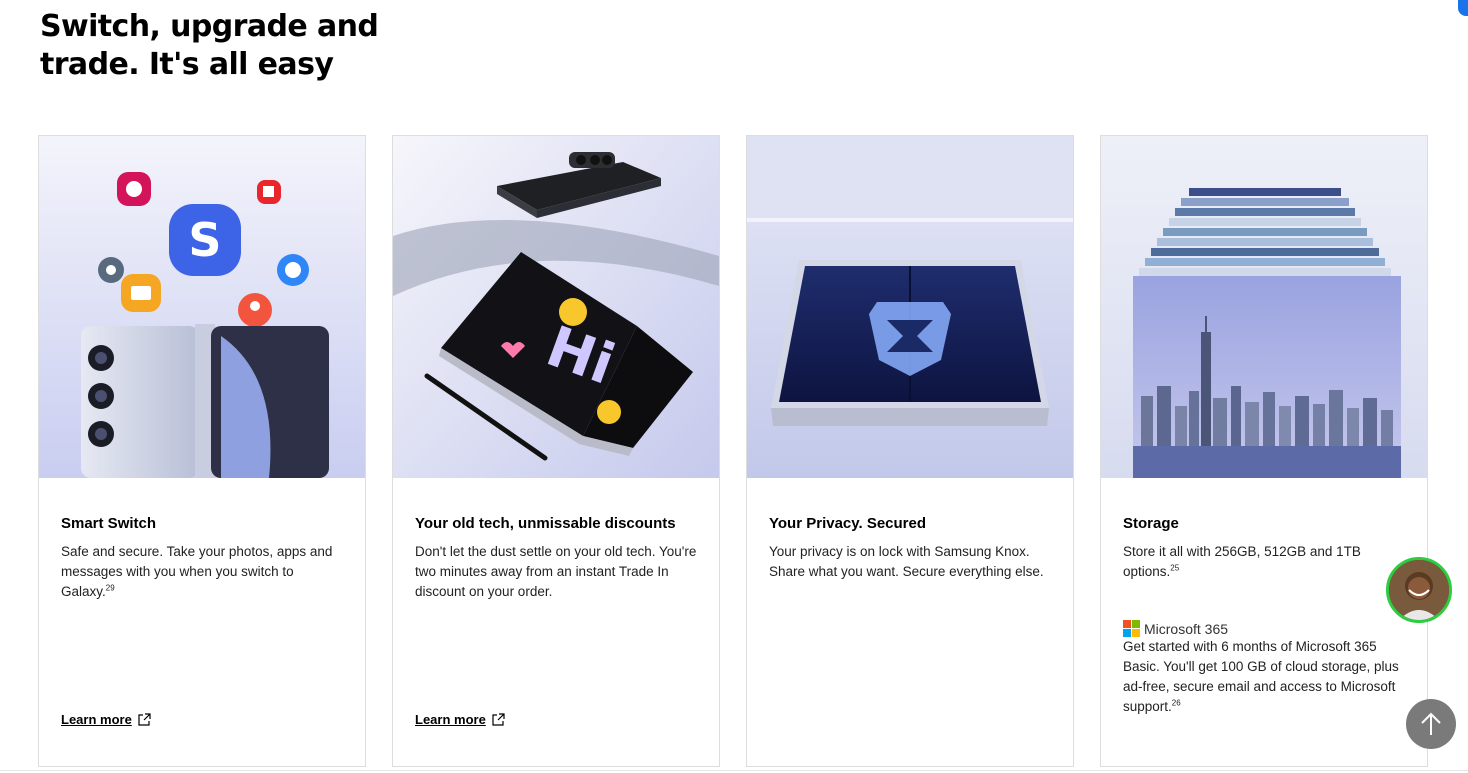 This screenshot has width=1468, height=773. Describe the element at coordinates (1186, 628) in the screenshot. I see `brand-name: Microsoft 365` at that location.